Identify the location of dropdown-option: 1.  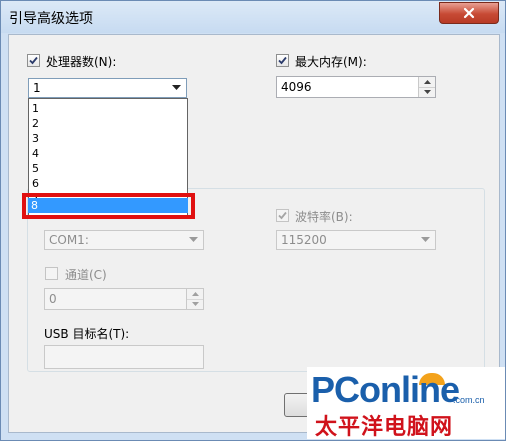
(35, 108).